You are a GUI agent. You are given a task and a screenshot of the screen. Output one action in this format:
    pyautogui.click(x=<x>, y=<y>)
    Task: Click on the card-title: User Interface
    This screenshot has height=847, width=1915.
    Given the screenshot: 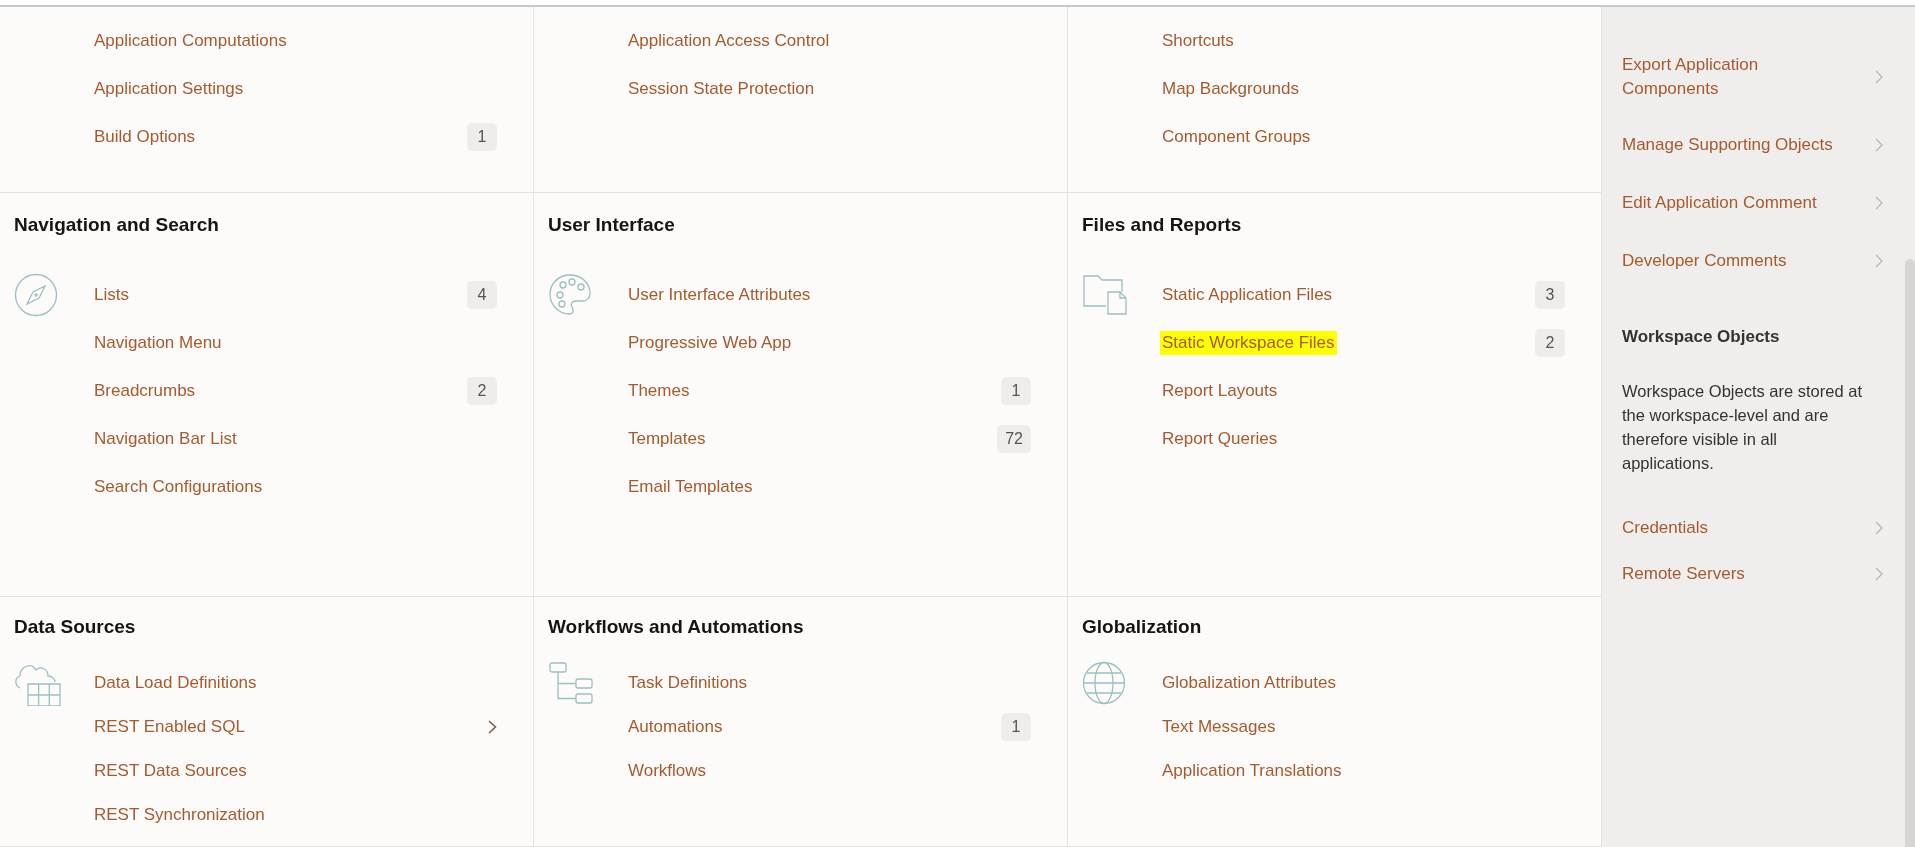 What is the action you would take?
    pyautogui.click(x=611, y=225)
    